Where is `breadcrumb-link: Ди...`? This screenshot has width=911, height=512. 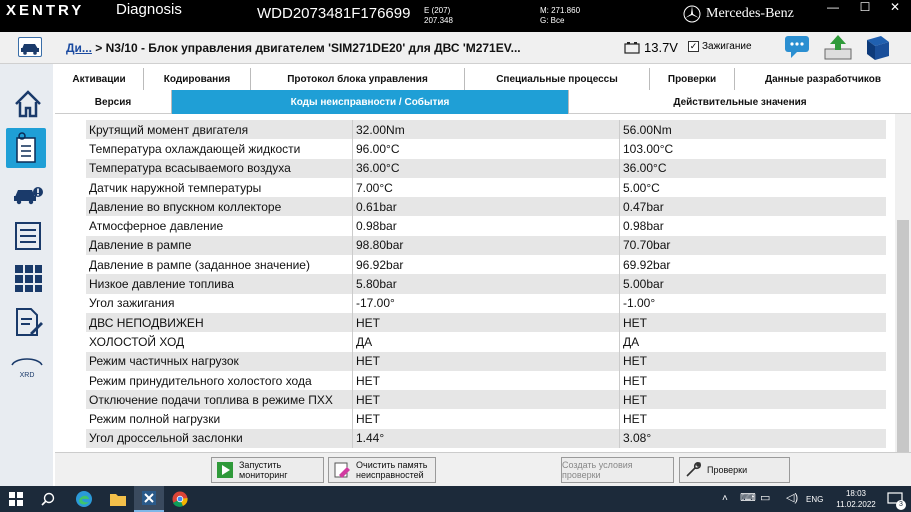
breadcrumb-link: Ди... is located at coordinates (79, 48).